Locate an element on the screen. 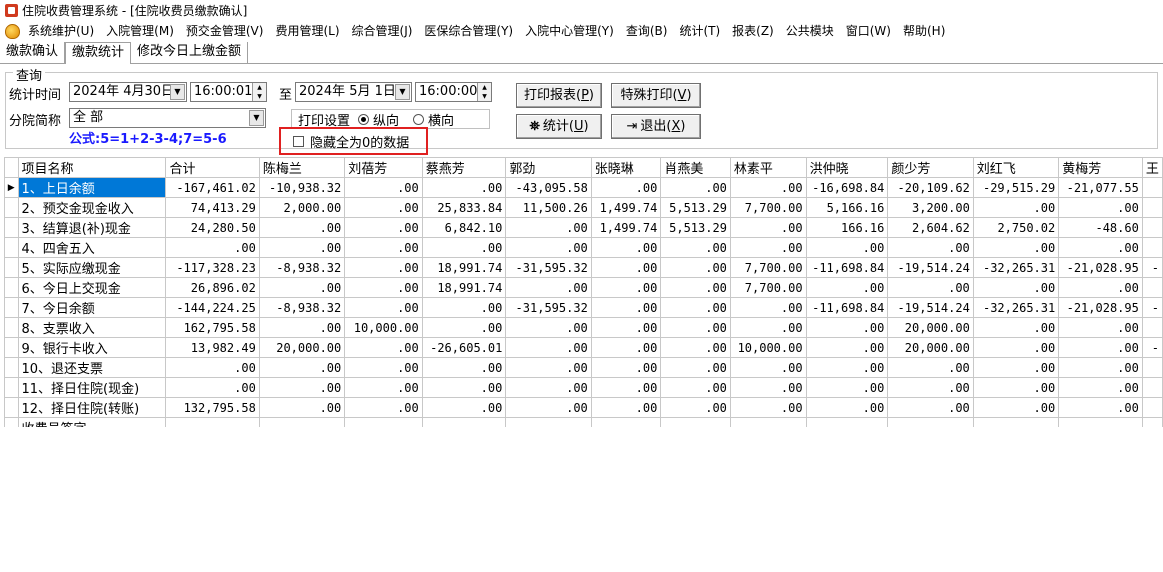 The image size is (1163, 572). item-name-cell: 6、今日上交现金 is located at coordinates (92, 287).